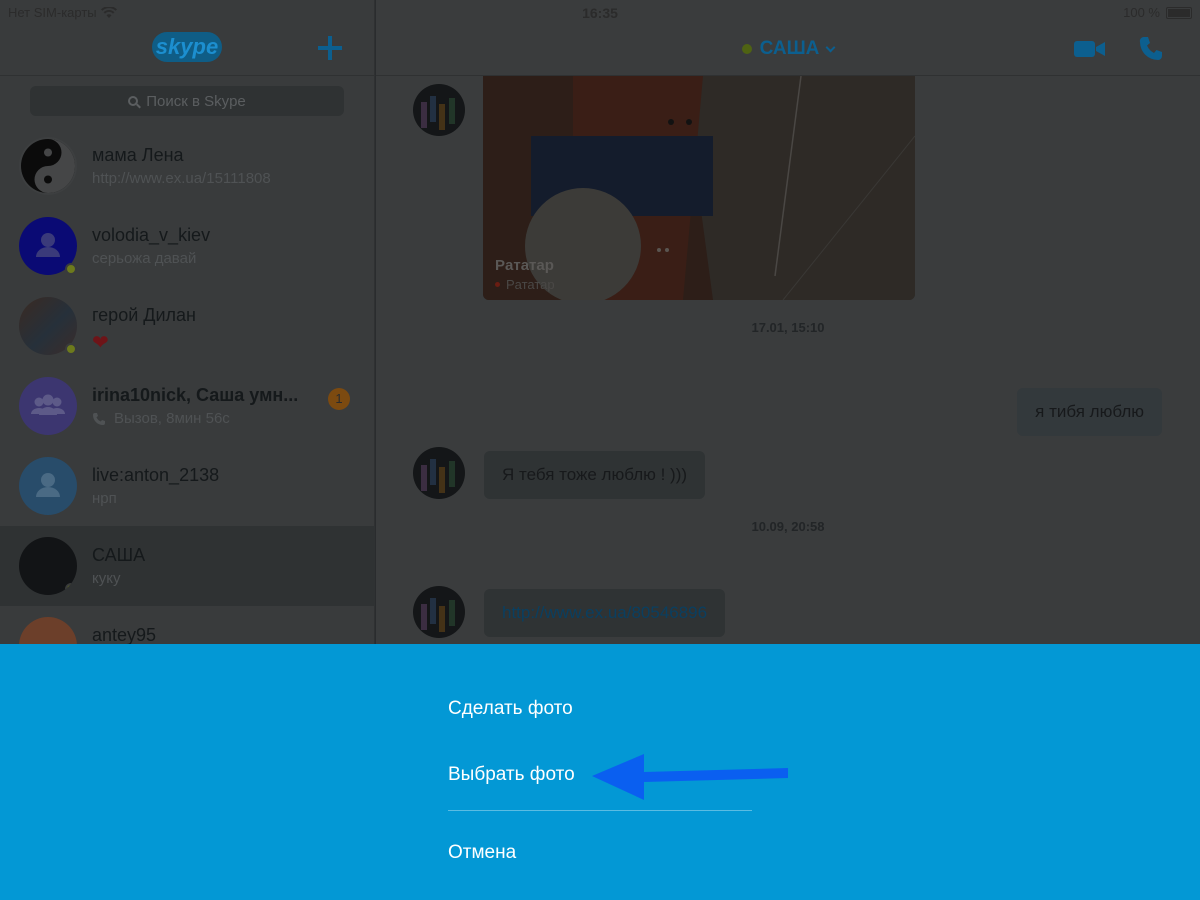  Describe the element at coordinates (530, 284) in the screenshot. I see `media-subtitle-text: Pататар` at that location.